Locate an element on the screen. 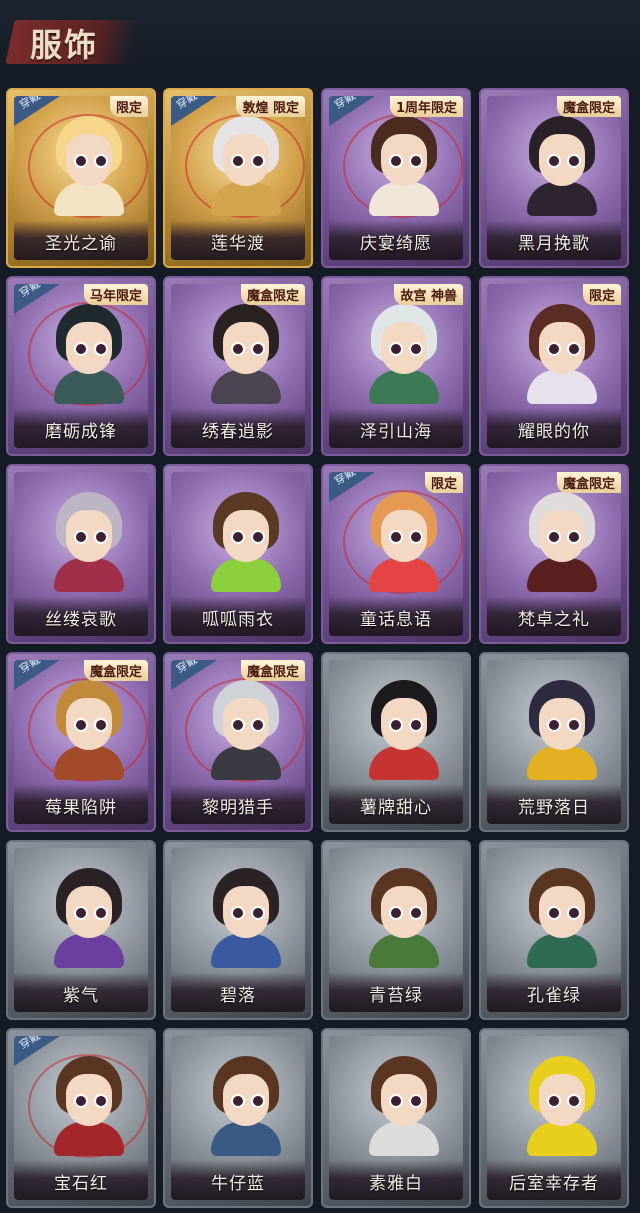 The width and height of the screenshot is (640, 1213). limited-badge: 1周年限定 is located at coordinates (426, 106).